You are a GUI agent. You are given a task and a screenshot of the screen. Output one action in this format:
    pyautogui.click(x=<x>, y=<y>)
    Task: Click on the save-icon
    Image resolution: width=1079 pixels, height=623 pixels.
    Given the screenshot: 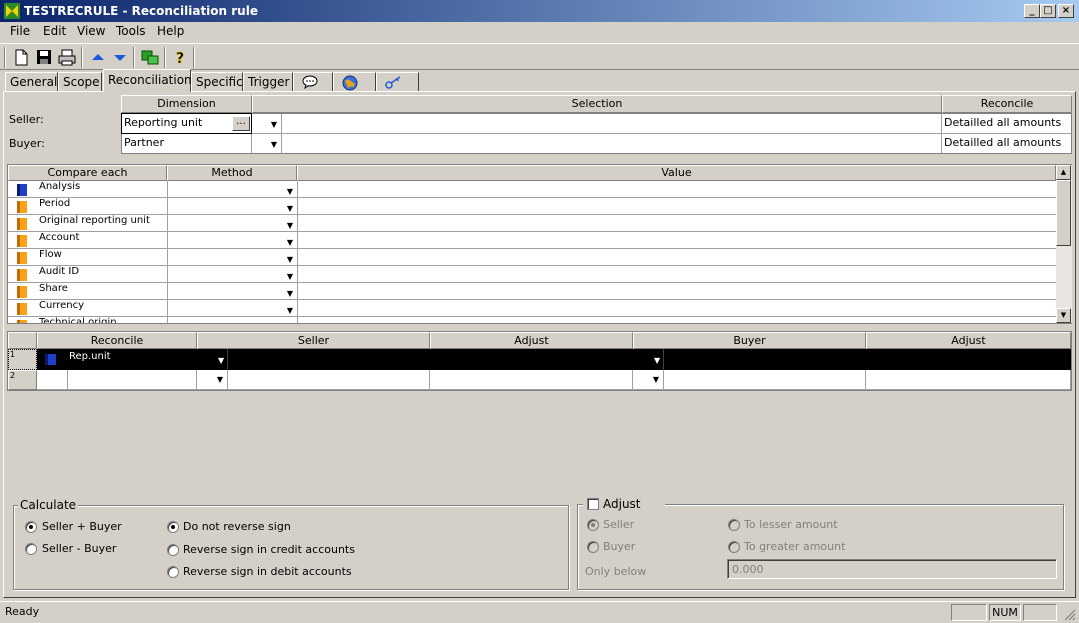 What is the action you would take?
    pyautogui.click(x=44, y=57)
    